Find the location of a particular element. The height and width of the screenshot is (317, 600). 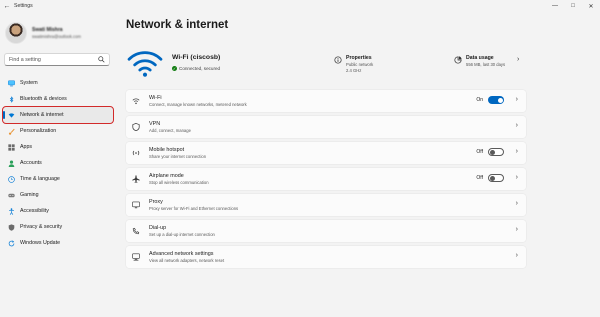

sidebar-item-label: Bluetooth & devices is located at coordinates (43, 99).